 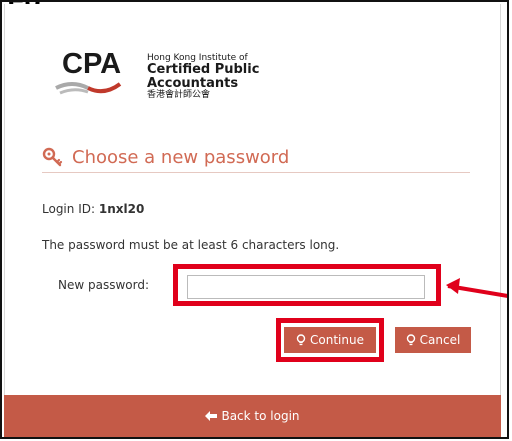 I want to click on cancel-label: Cancel, so click(x=440, y=340).